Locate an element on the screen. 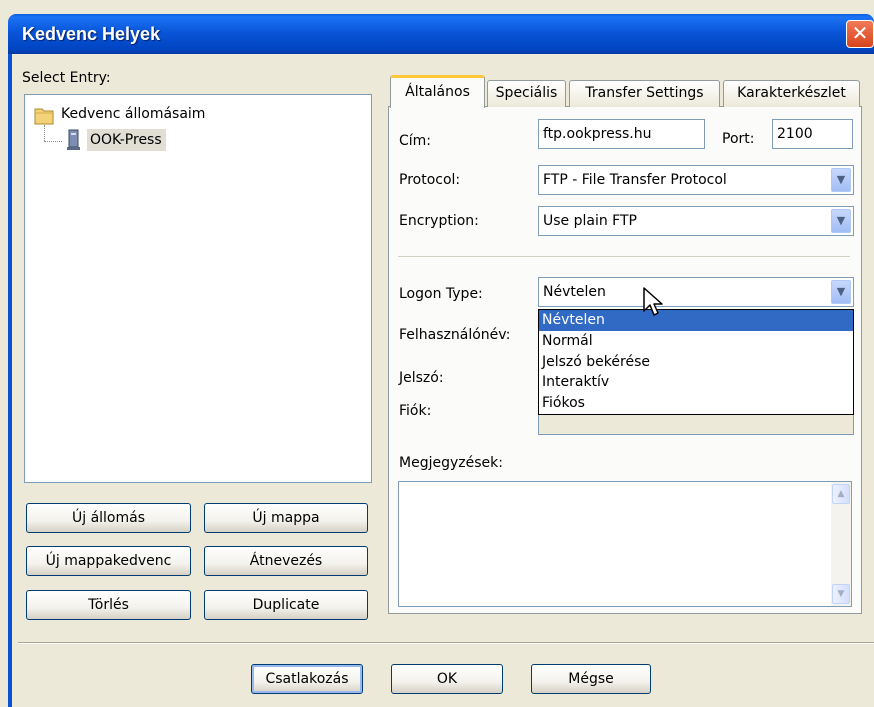 This screenshot has width=874, height=707. scroll-down-icon: ▼ is located at coordinates (841, 594).